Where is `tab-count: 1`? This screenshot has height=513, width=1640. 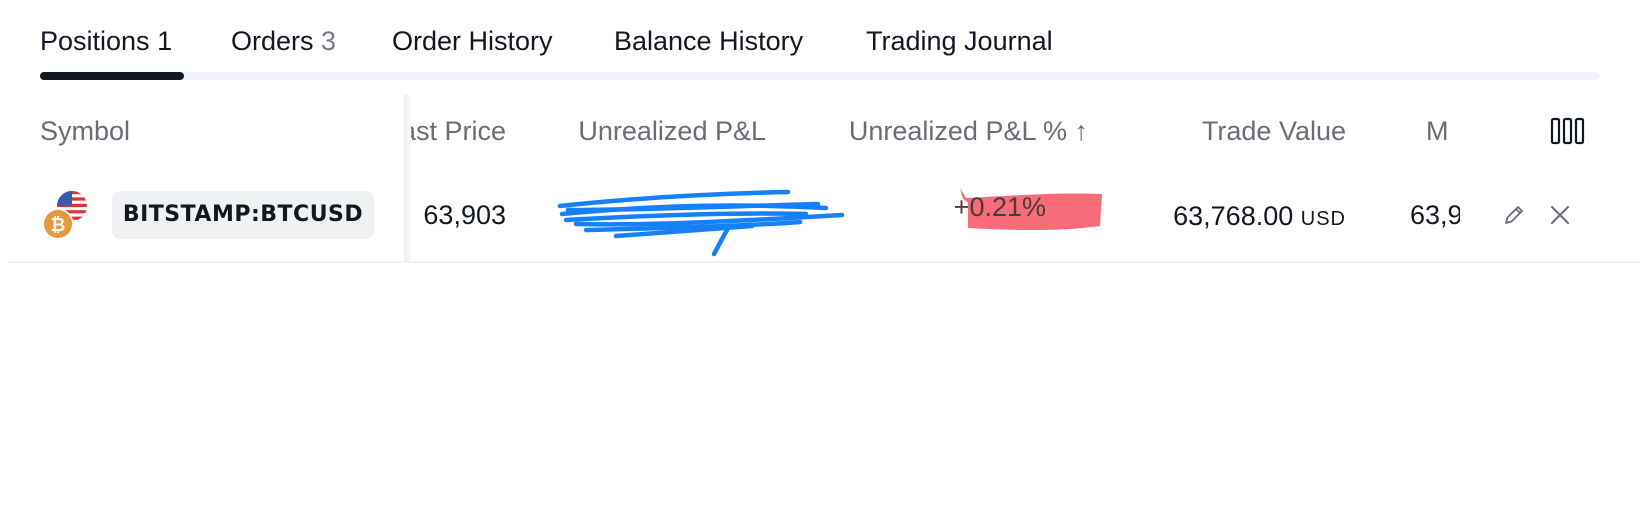 tab-count: 1 is located at coordinates (165, 41).